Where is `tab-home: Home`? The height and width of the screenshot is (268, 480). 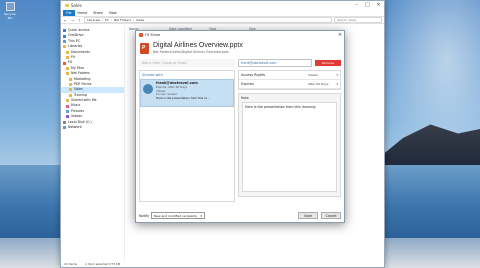
tab-home: Home is located at coordinates (83, 13).